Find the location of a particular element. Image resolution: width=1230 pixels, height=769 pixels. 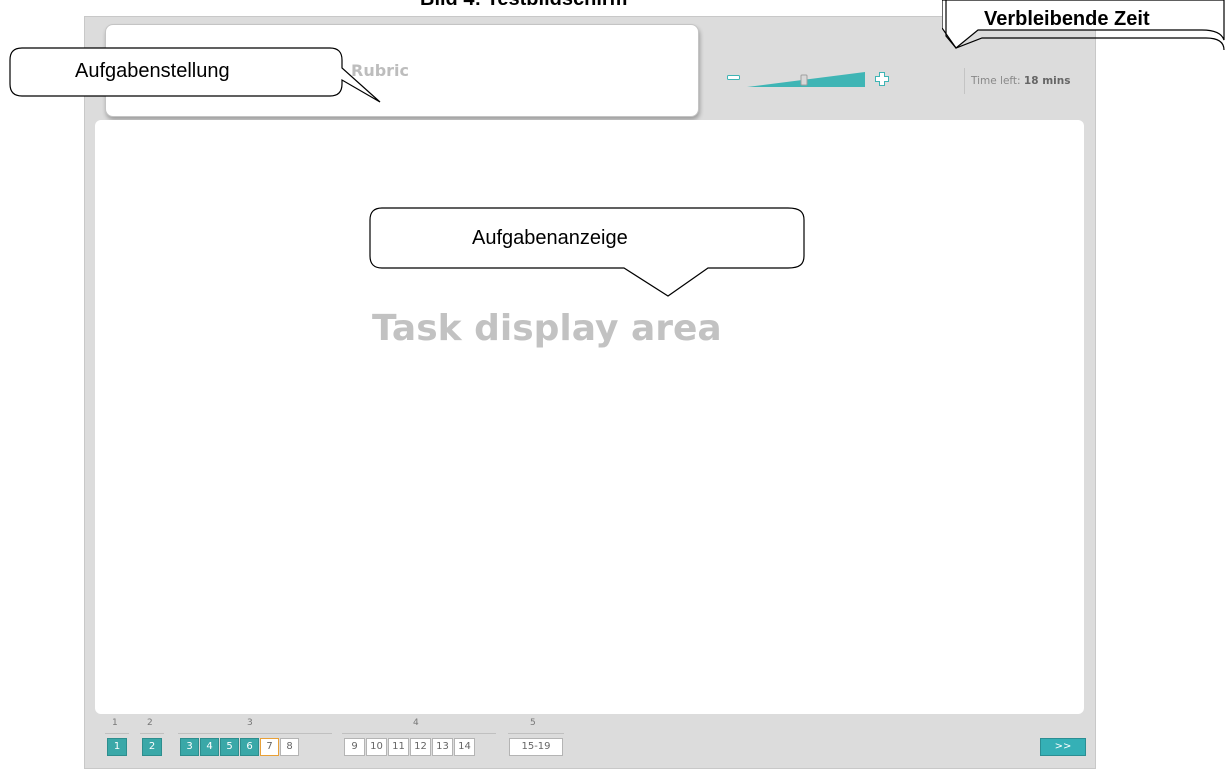

zoom-slider-handle is located at coordinates (804, 80).